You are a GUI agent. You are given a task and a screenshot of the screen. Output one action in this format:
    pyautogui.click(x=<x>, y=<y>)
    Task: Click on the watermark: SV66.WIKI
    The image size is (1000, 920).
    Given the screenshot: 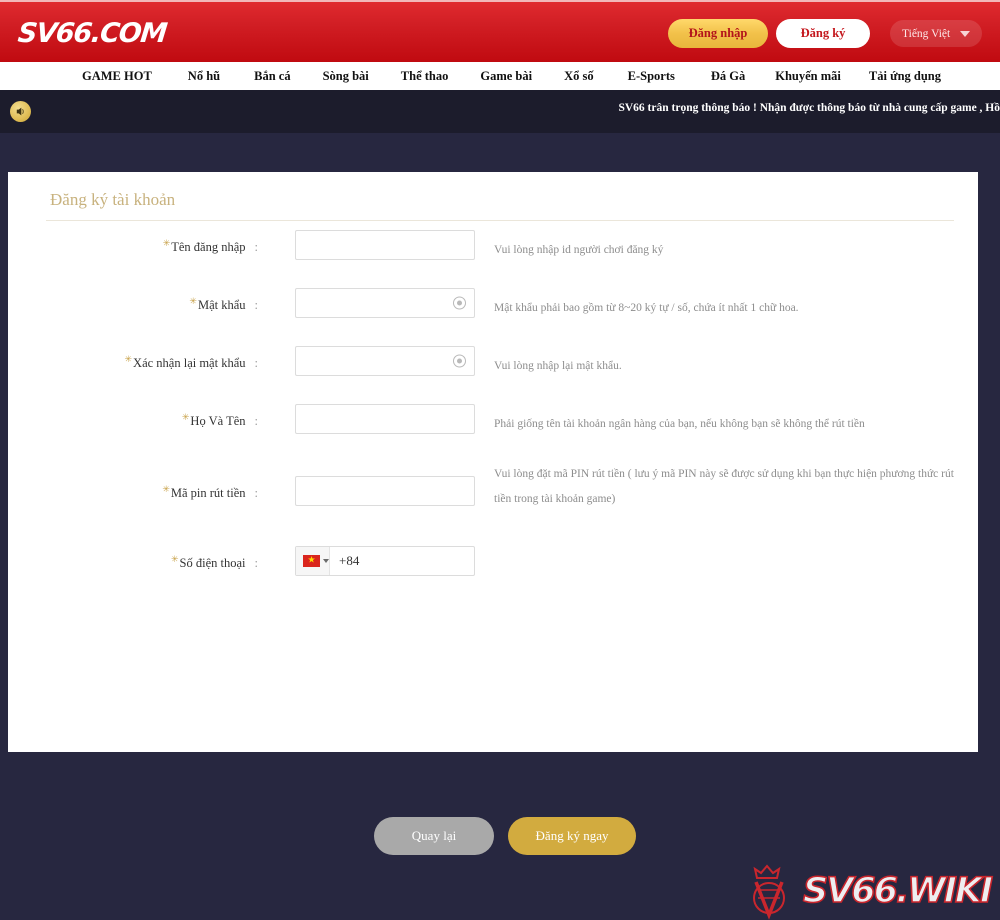 What is the action you would take?
    pyautogui.click(x=868, y=891)
    